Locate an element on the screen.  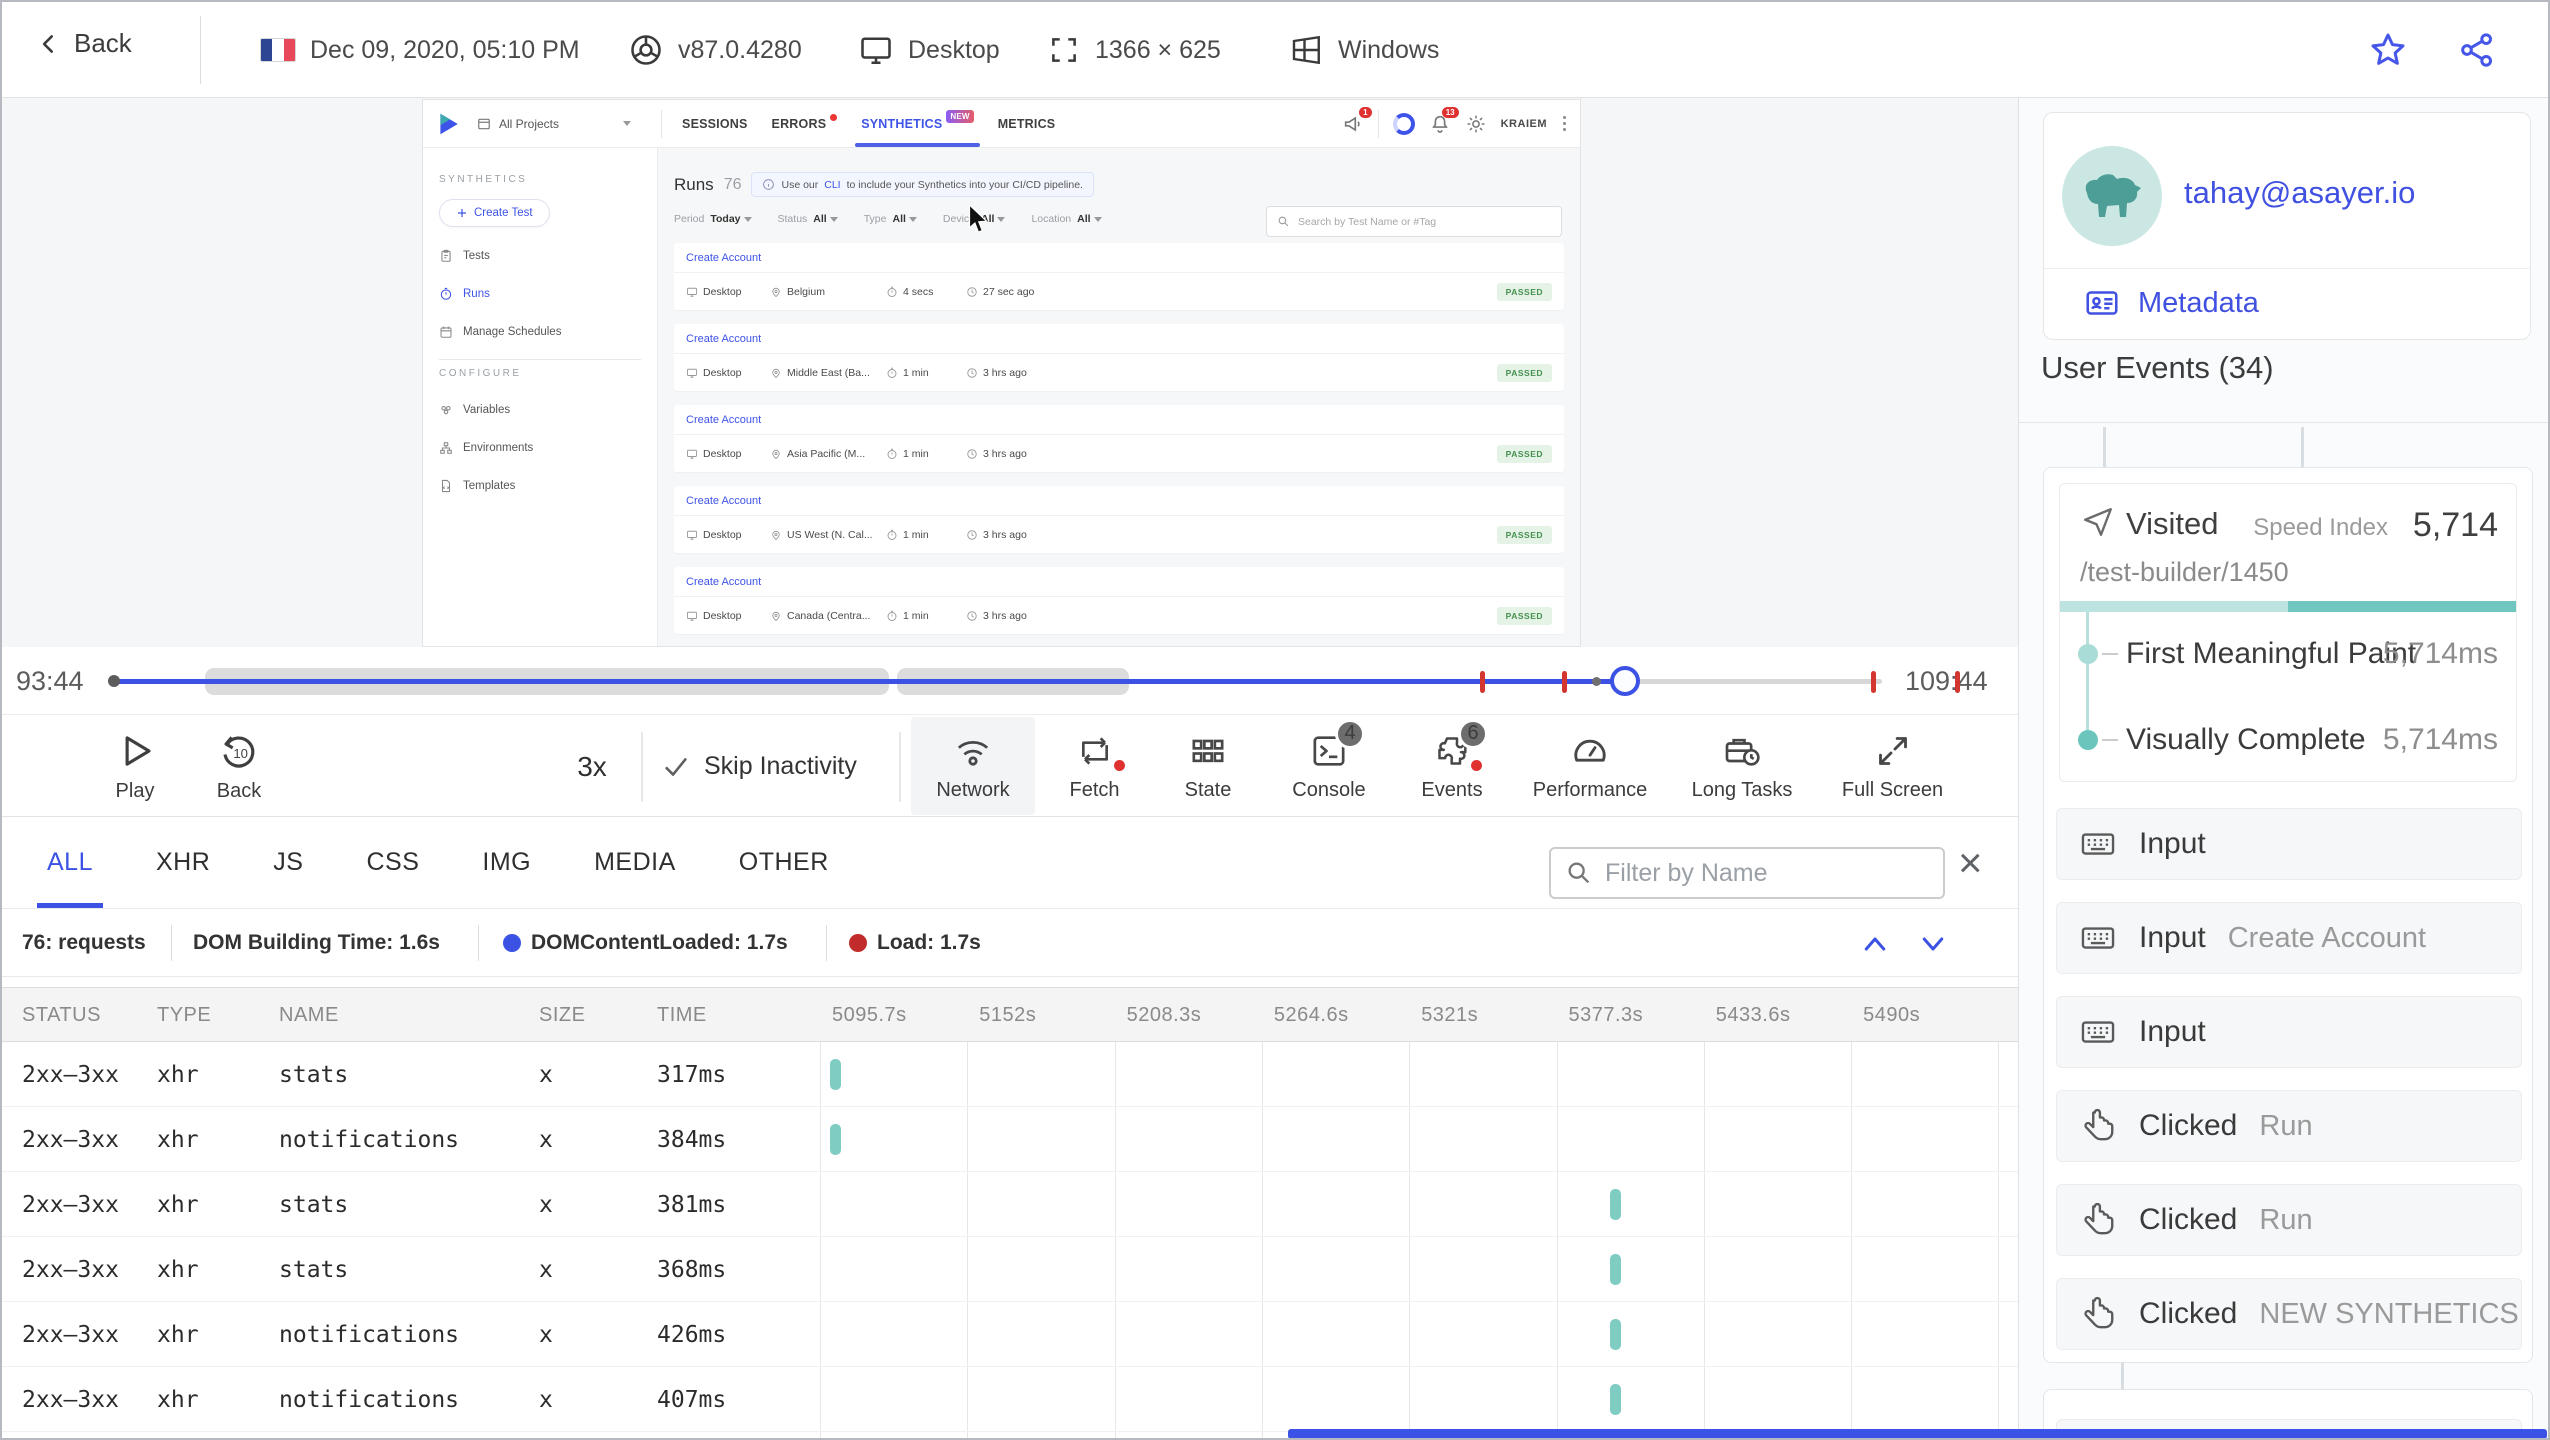
col-name: NAME is located at coordinates (309, 1015).